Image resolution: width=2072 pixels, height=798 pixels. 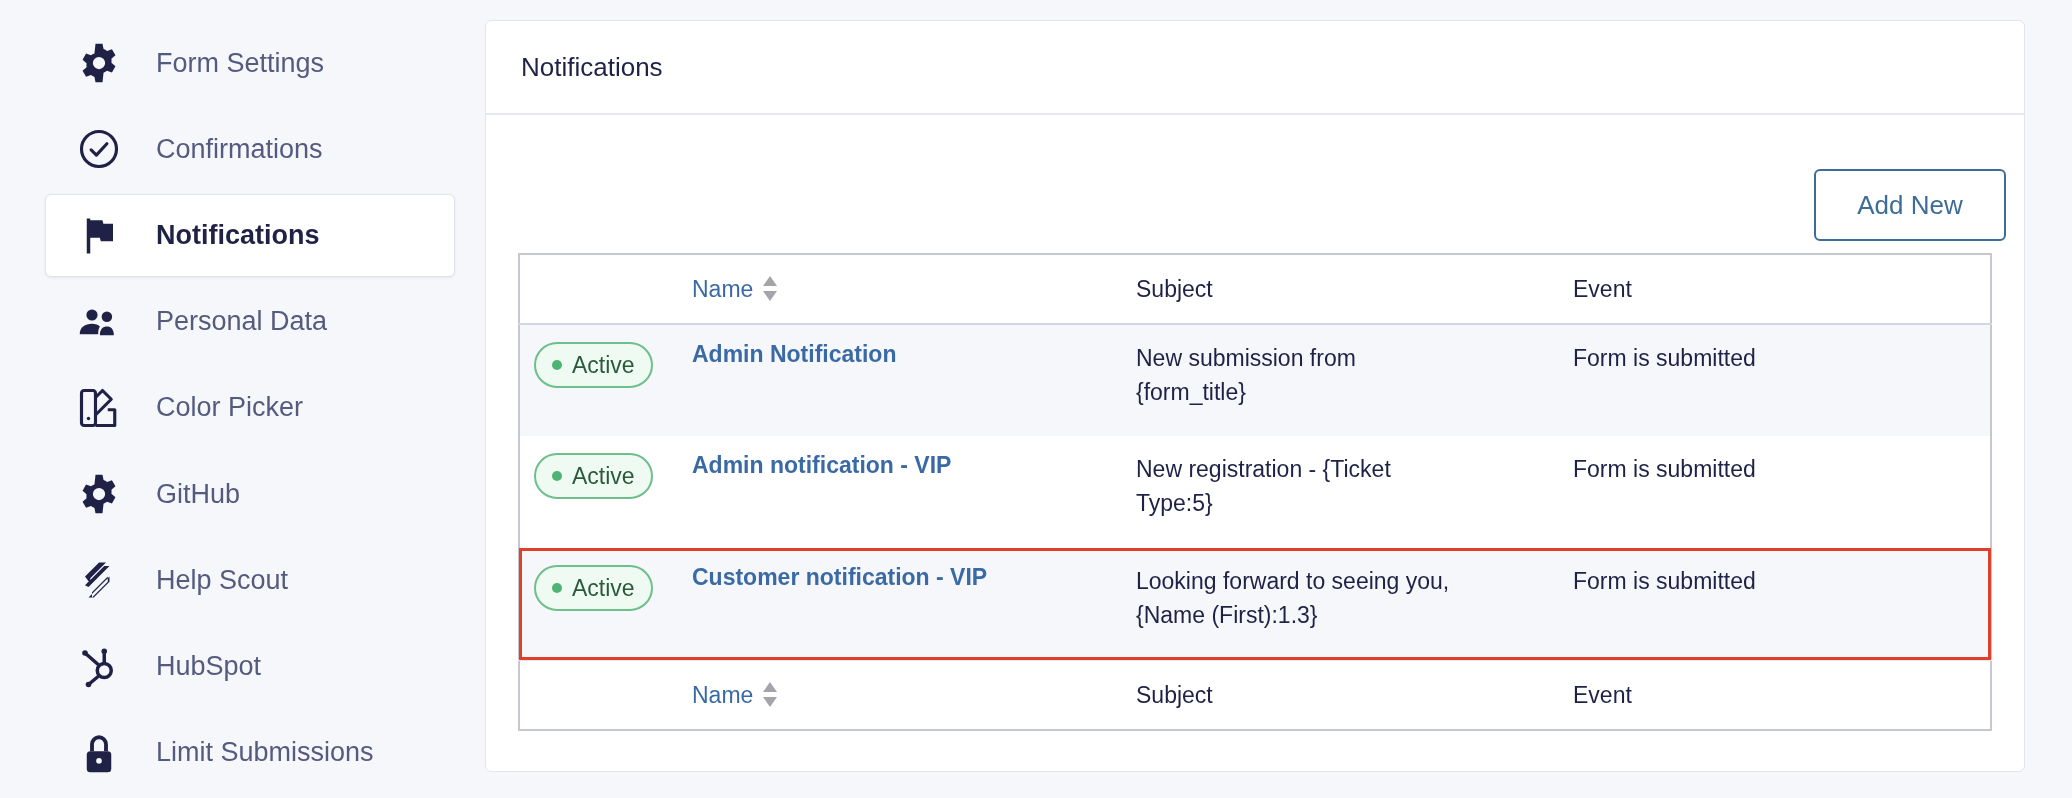 What do you see at coordinates (250, 752) in the screenshot?
I see `sidebar-item: Limit Submissions` at bounding box center [250, 752].